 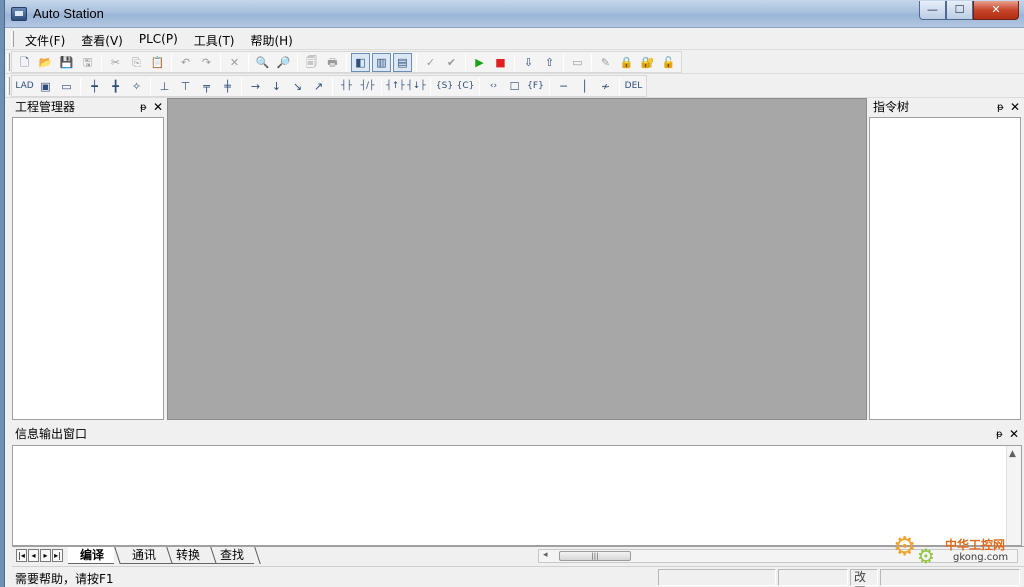 What do you see at coordinates (1012, 454) in the screenshot?
I see `scroll-up-icon: ▲` at bounding box center [1012, 454].